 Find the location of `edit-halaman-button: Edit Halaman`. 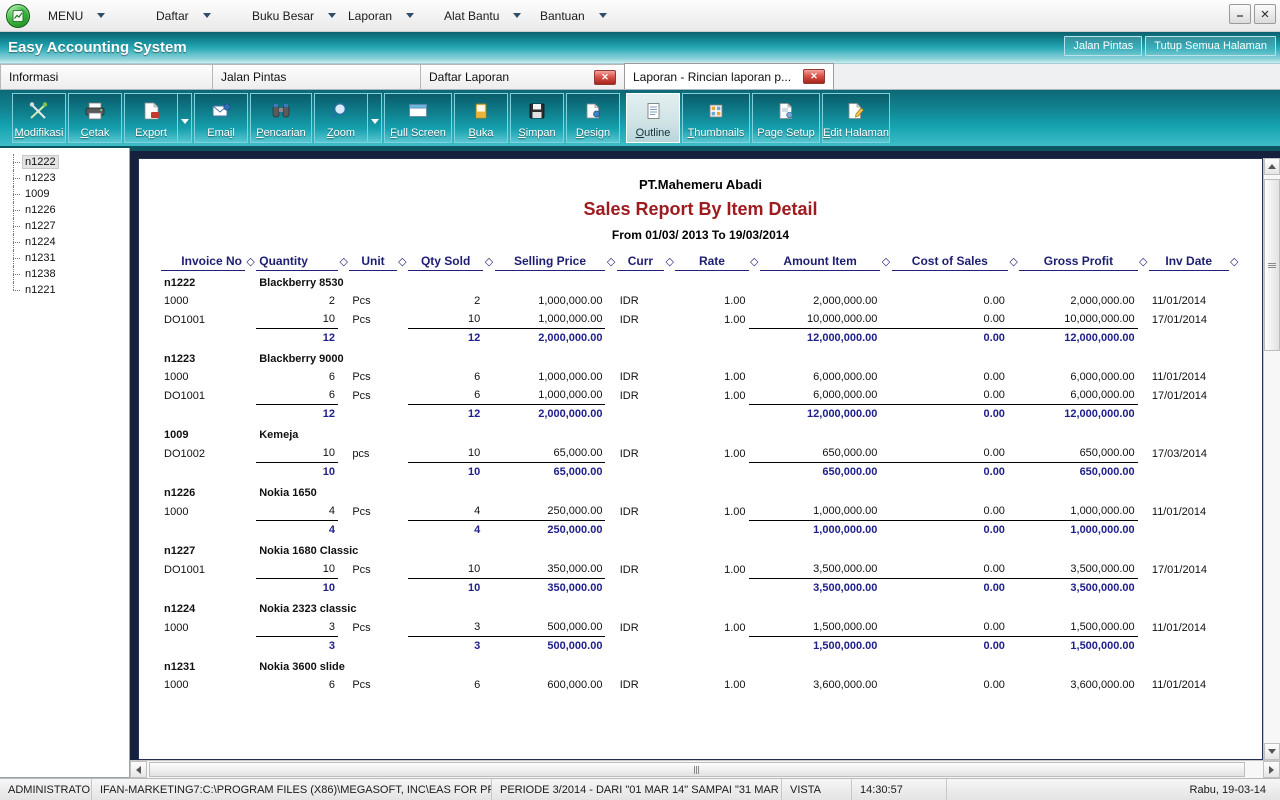

edit-halaman-button: Edit Halaman is located at coordinates (856, 118).